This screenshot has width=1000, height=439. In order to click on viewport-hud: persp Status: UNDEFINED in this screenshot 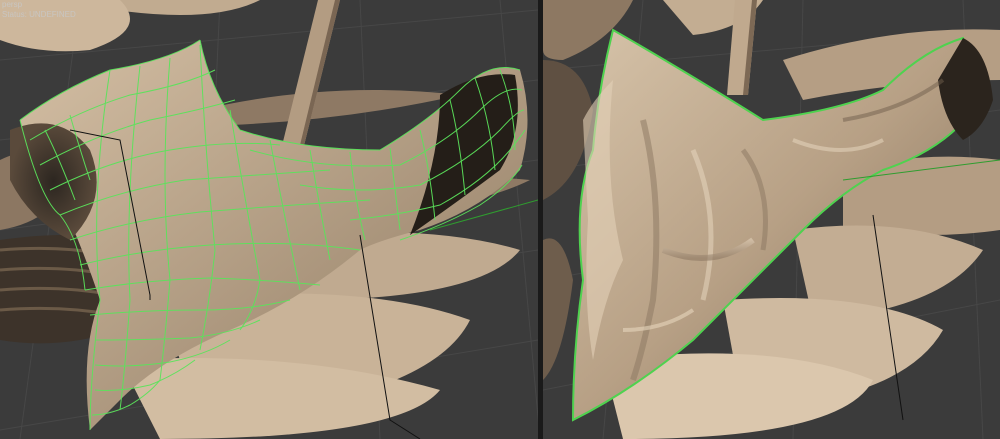, I will do `click(39, 10)`.